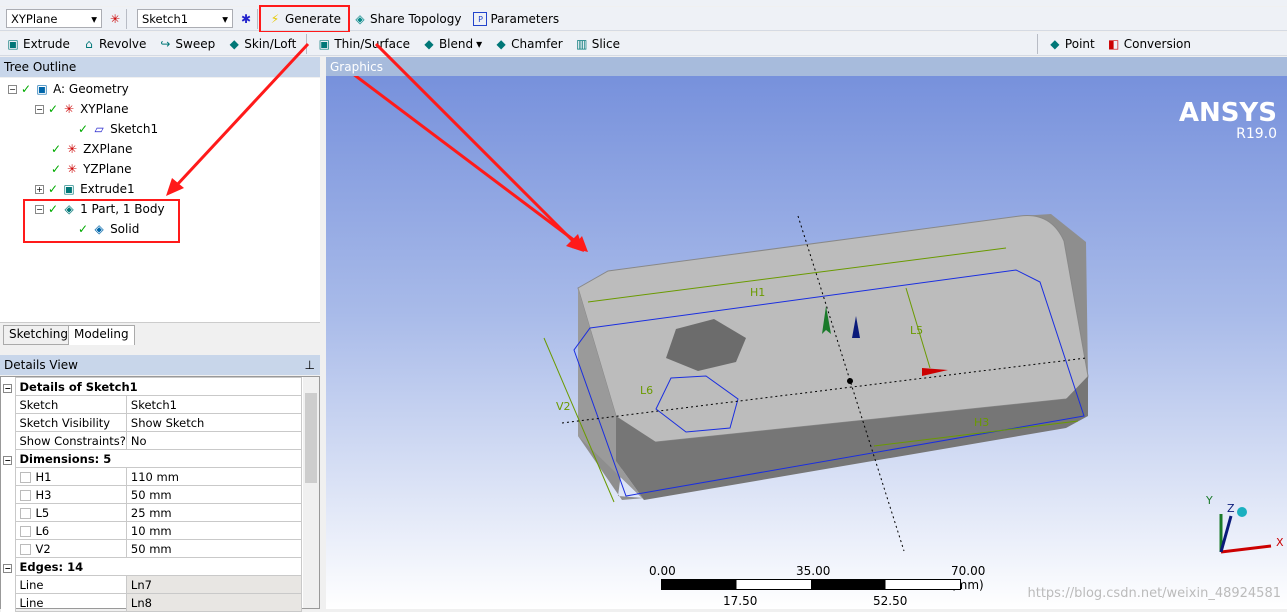 This screenshot has height=612, width=1287. I want to click on tree-node-geometry: − ✓ ▣ A: Geometry, so click(68, 89).